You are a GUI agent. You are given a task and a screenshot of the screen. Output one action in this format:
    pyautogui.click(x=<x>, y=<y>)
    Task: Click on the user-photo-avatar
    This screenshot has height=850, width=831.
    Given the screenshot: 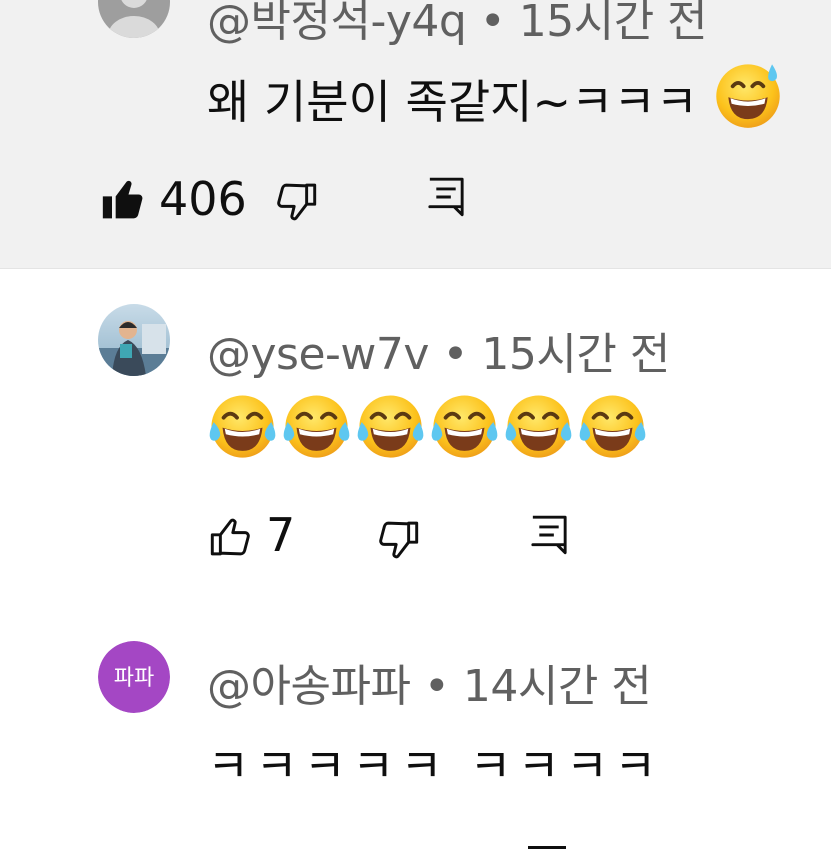 What is the action you would take?
    pyautogui.click(x=134, y=340)
    